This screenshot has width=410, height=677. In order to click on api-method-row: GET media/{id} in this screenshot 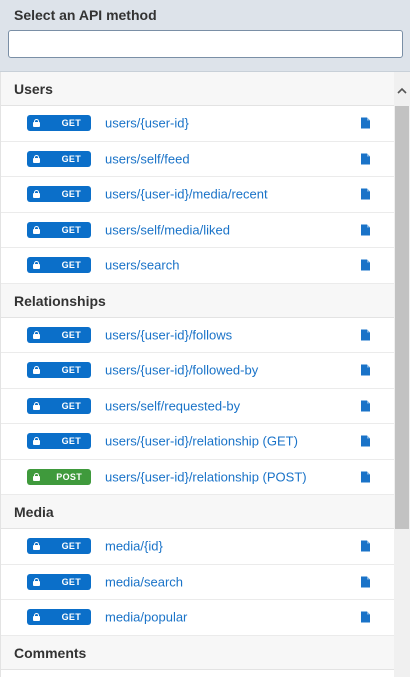, I will do `click(197, 547)`.